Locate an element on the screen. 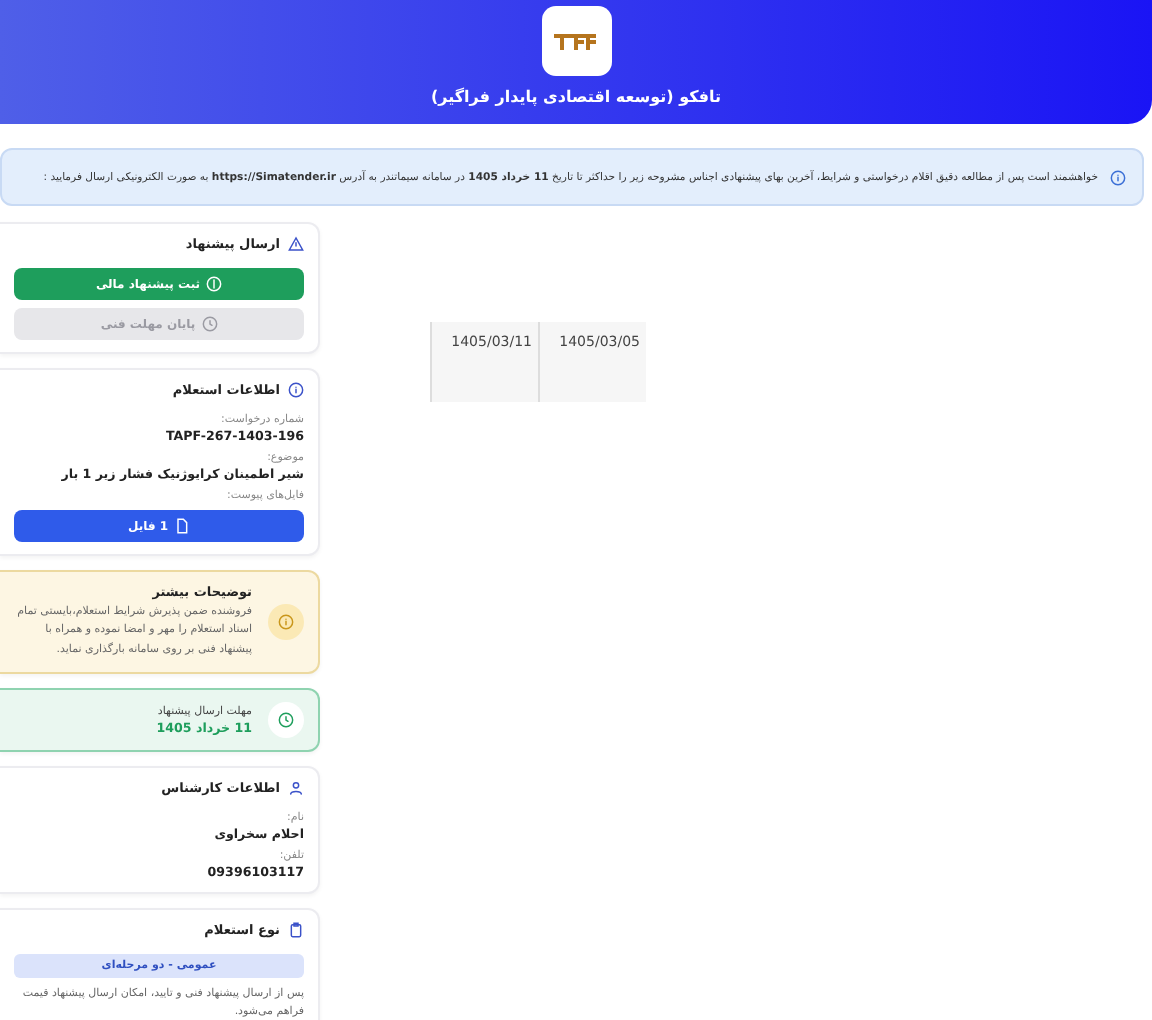 This screenshot has height=1020, width=1152. logo-icon is located at coordinates (576, 41).